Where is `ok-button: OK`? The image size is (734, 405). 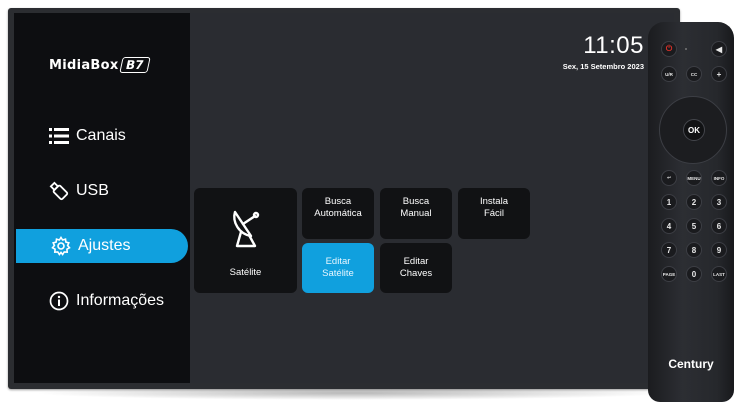 ok-button: OK is located at coordinates (694, 130).